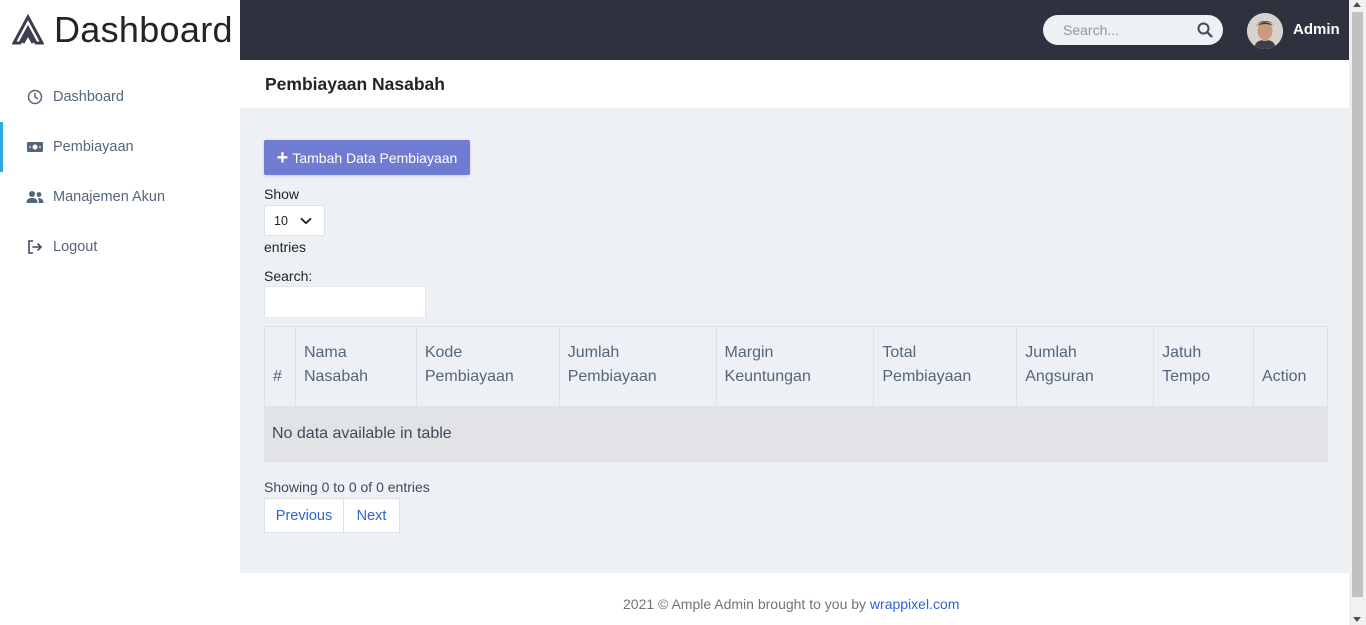  What do you see at coordinates (35, 147) in the screenshot?
I see `money-bill-icon` at bounding box center [35, 147].